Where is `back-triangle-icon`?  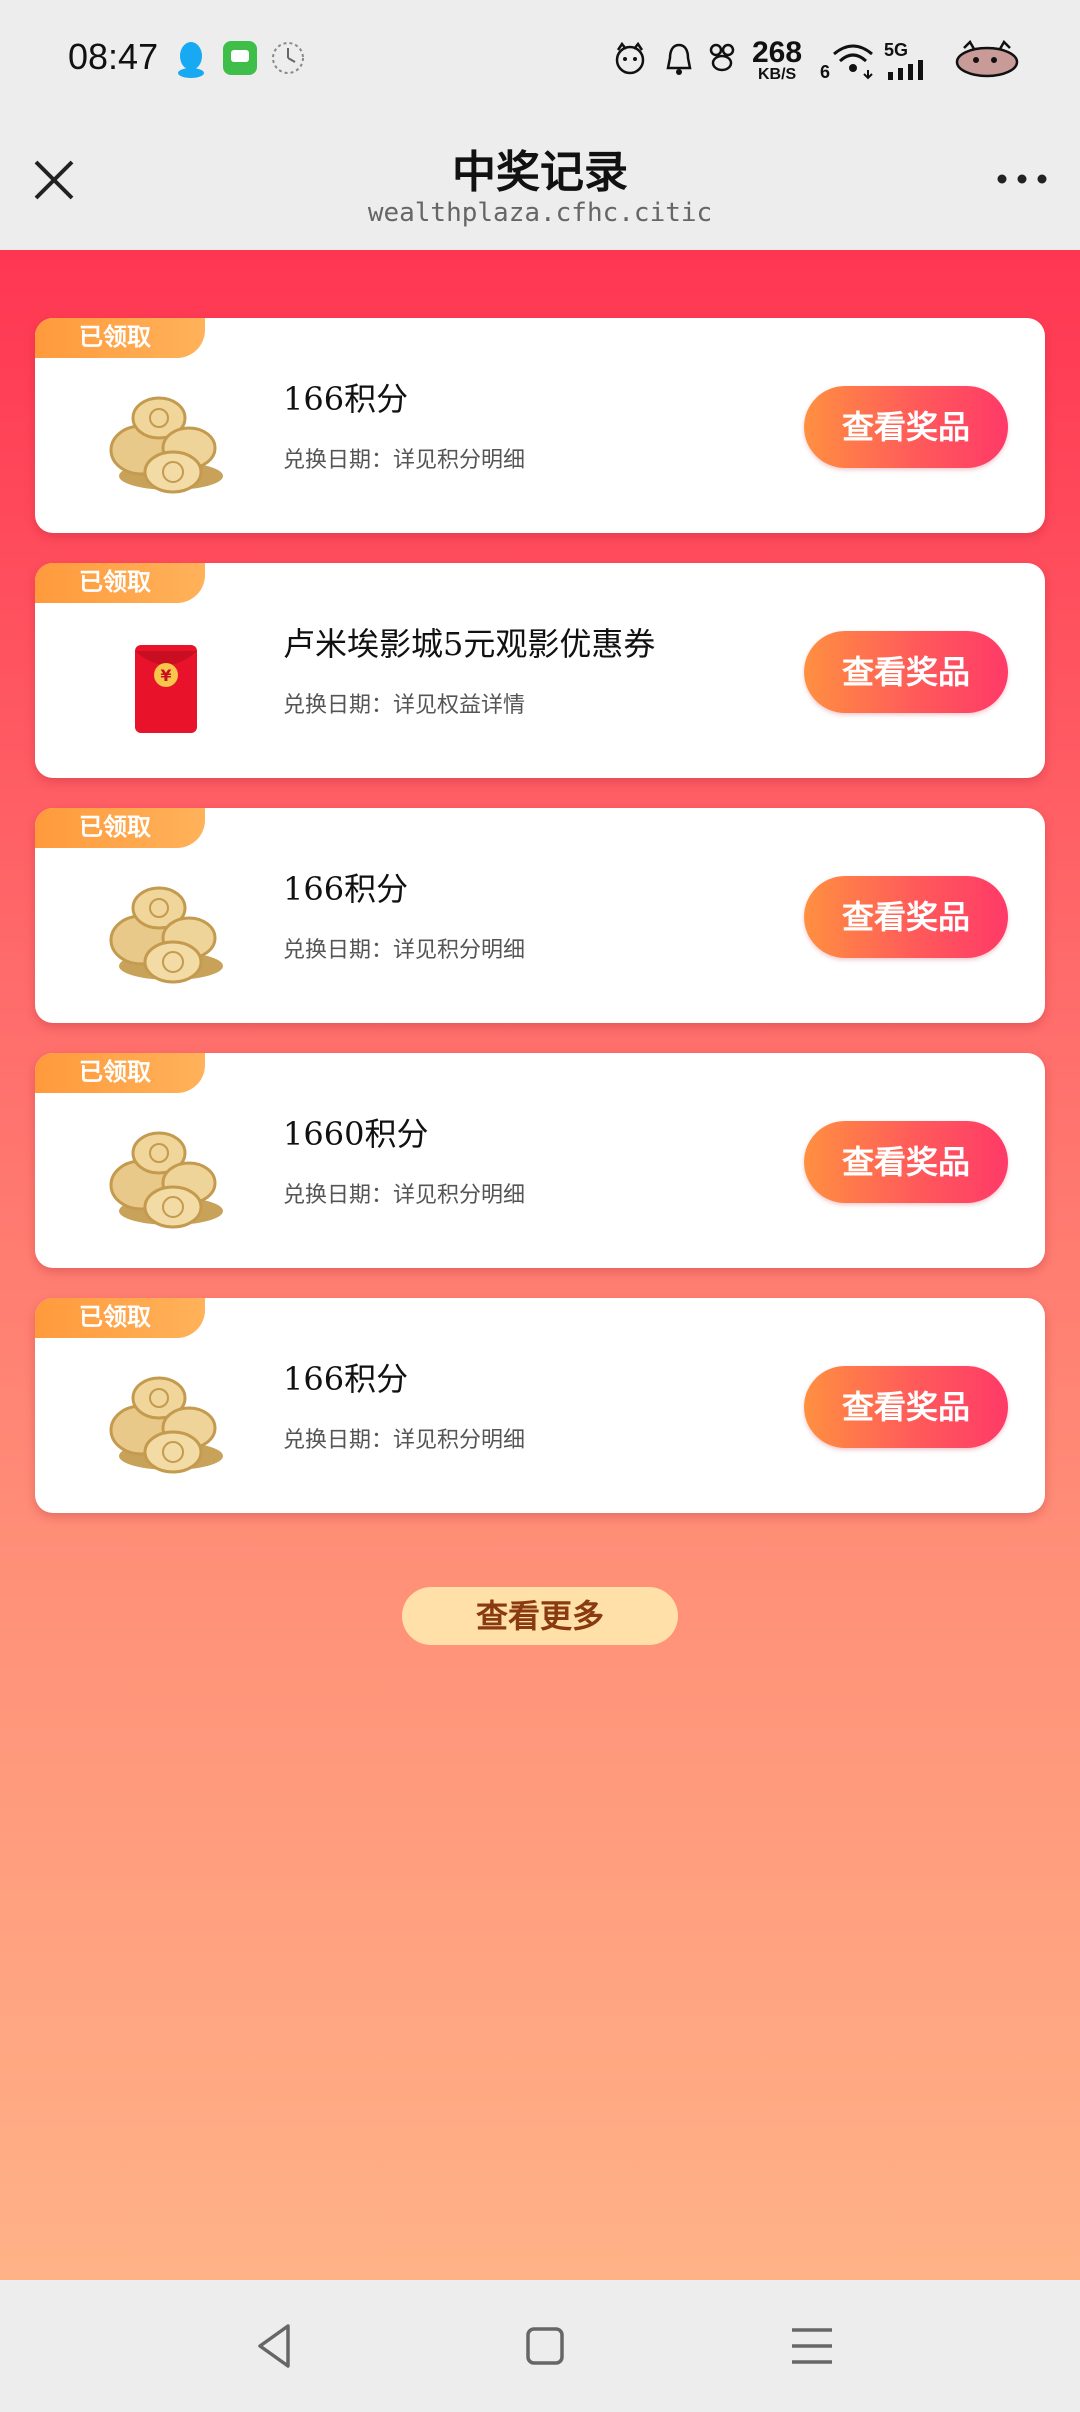 back-triangle-icon is located at coordinates (276, 2346).